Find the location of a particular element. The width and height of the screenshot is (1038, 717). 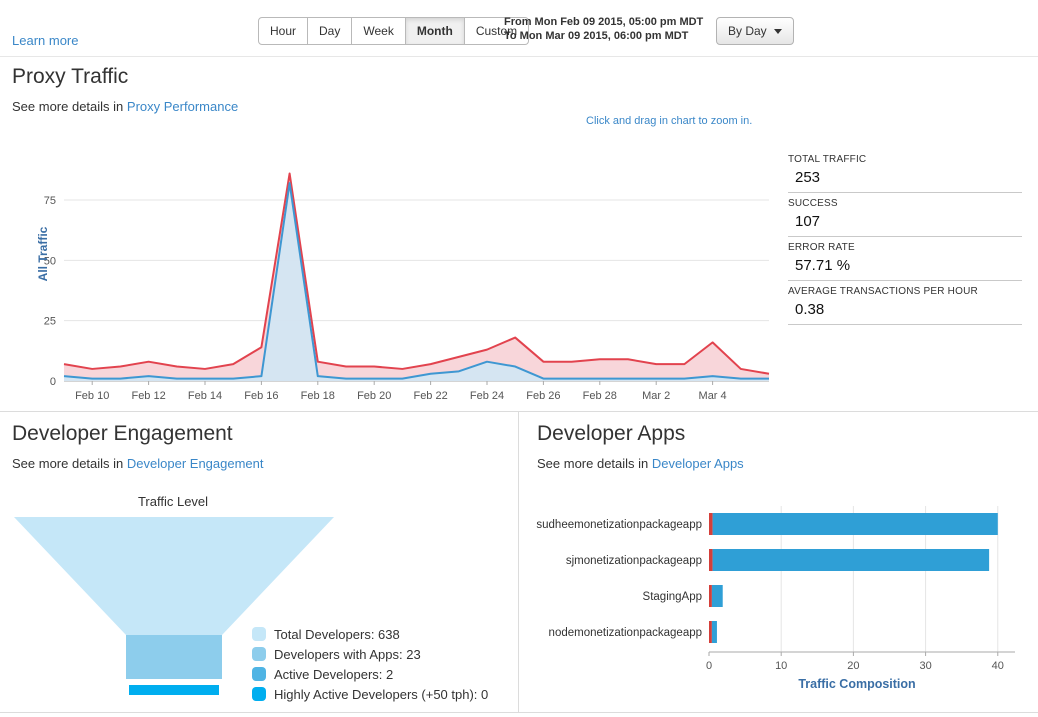

stat-label: TOTAL TRAFFIC is located at coordinates (827, 159).